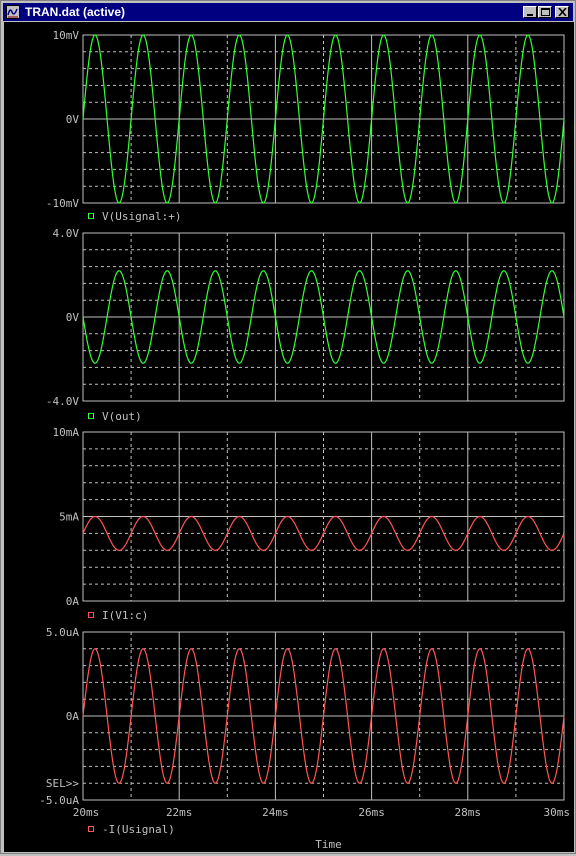 The height and width of the screenshot is (856, 576). I want to click on minimize-button, so click(530, 12).